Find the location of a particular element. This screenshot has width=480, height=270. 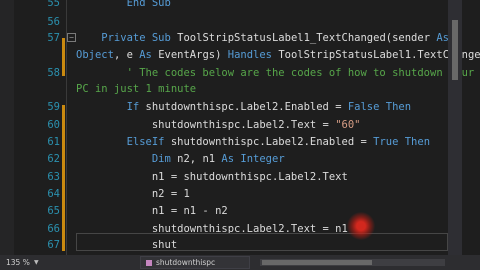

zoom-level: 135 % is located at coordinates (18, 262).